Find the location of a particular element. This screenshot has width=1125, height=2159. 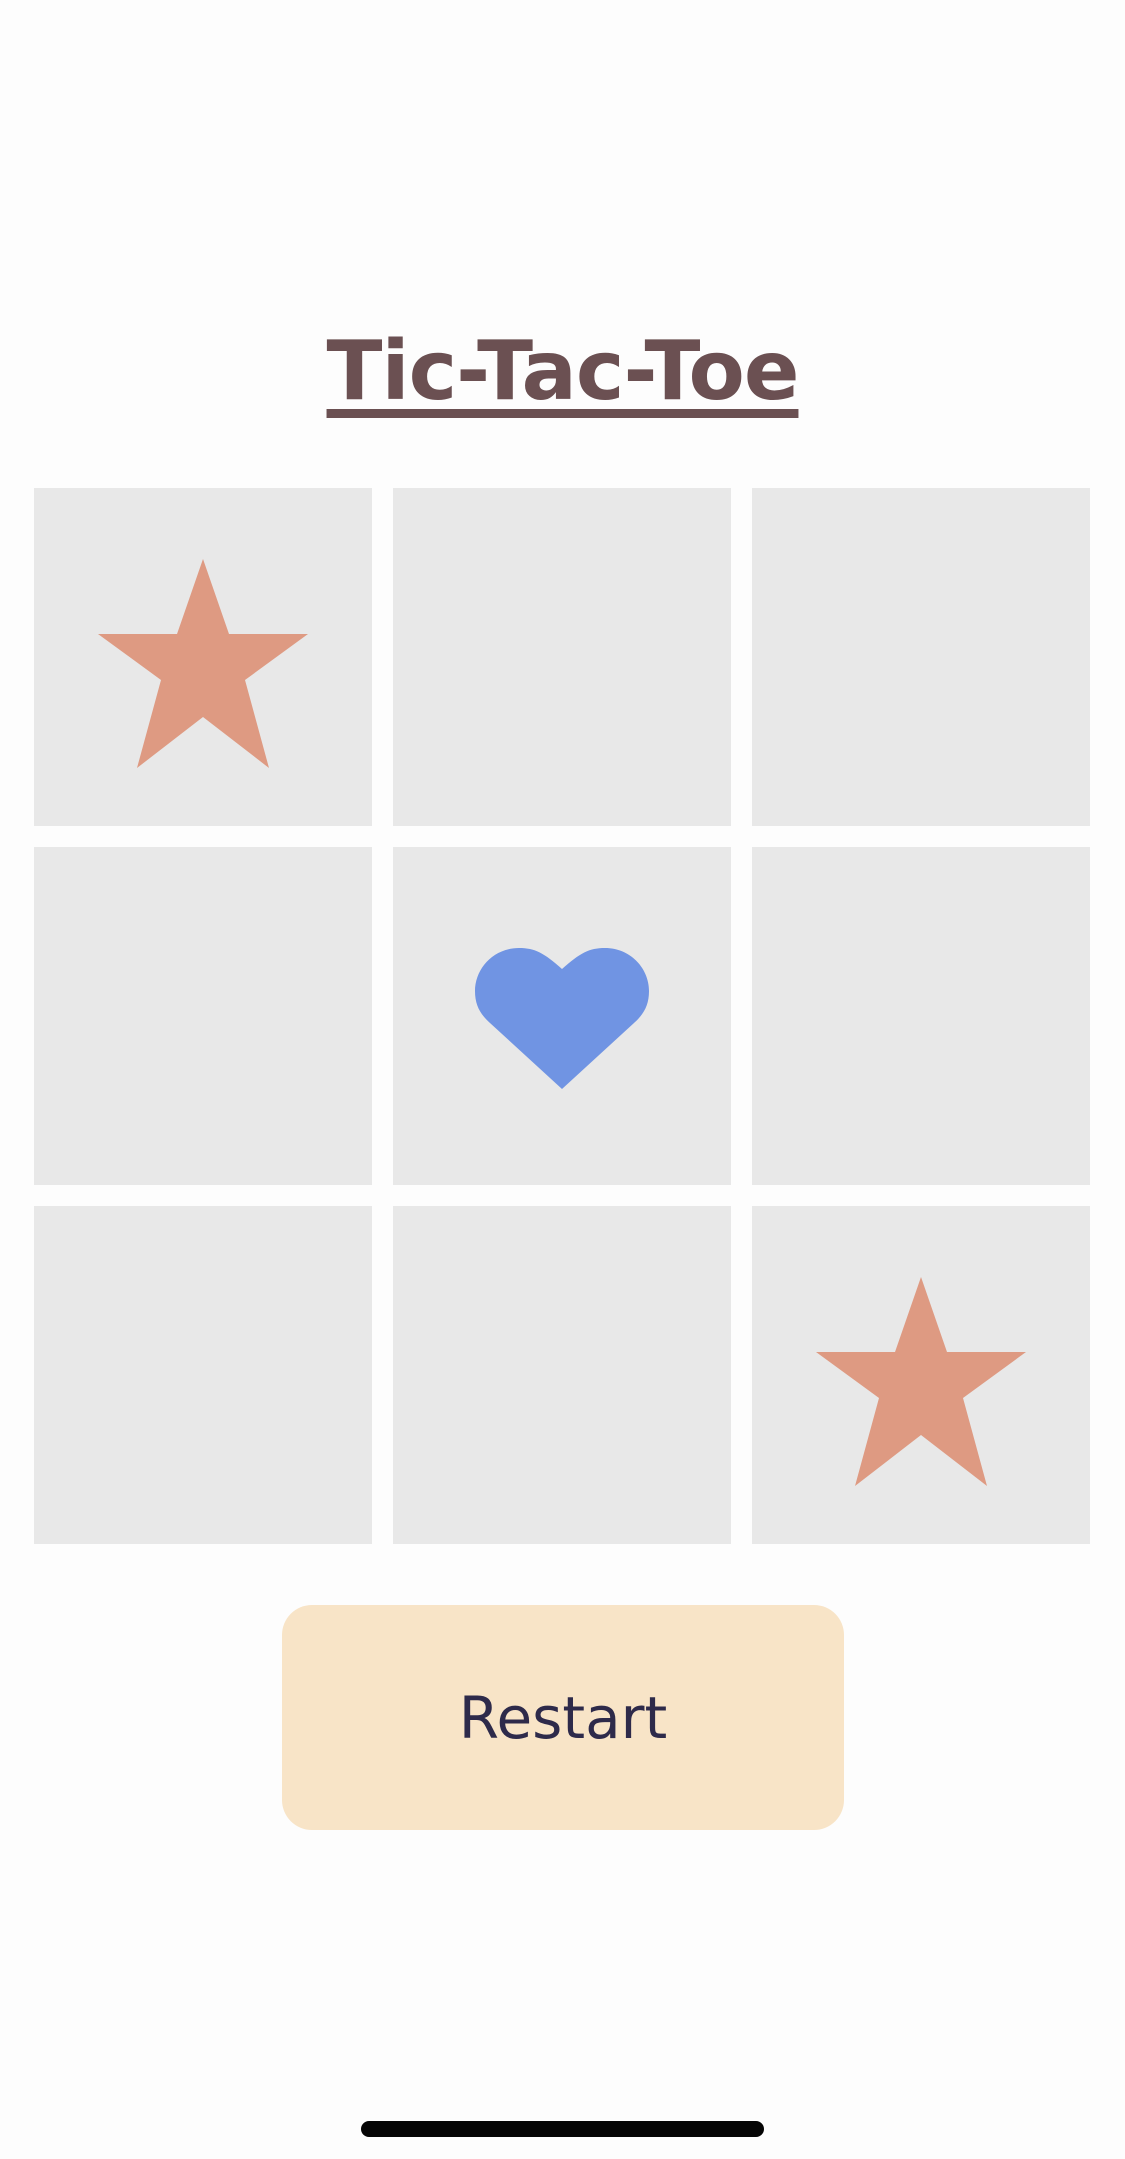

heart-icon is located at coordinates (562, 1018).